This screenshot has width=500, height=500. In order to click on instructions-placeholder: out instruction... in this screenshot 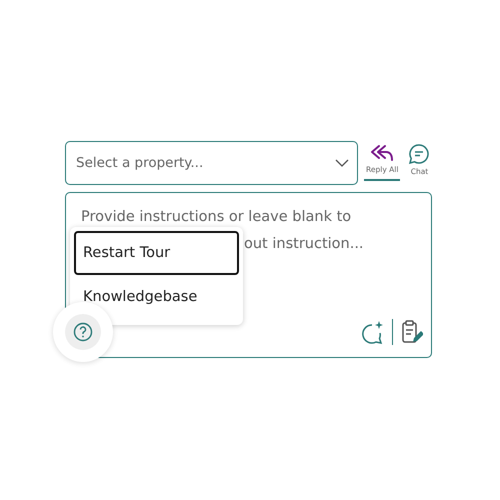, I will do `click(304, 244)`.